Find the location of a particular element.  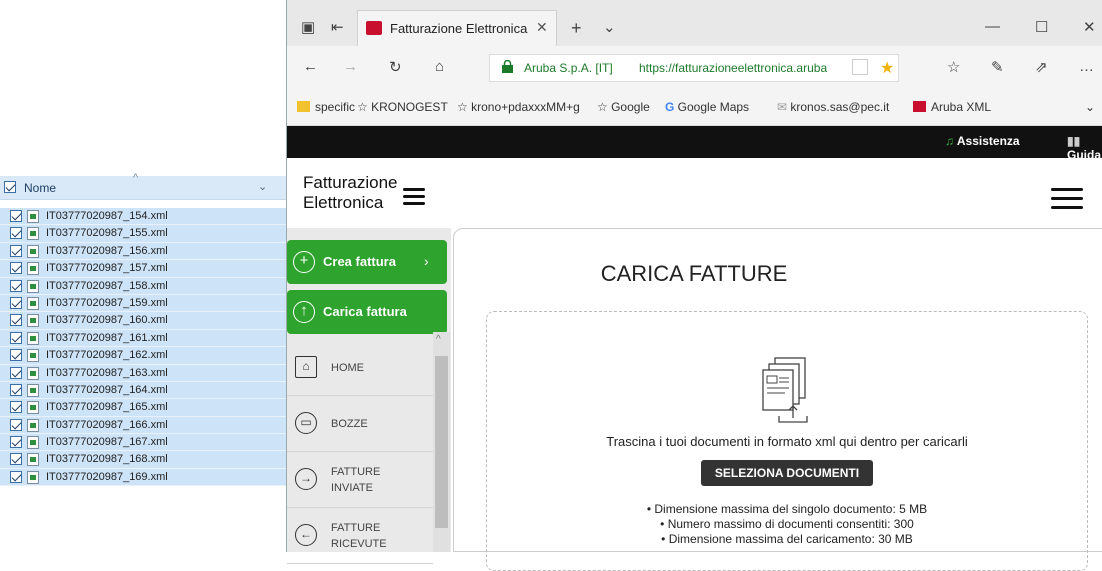

file-name: IT03777020987_162.xml is located at coordinates (107, 355).